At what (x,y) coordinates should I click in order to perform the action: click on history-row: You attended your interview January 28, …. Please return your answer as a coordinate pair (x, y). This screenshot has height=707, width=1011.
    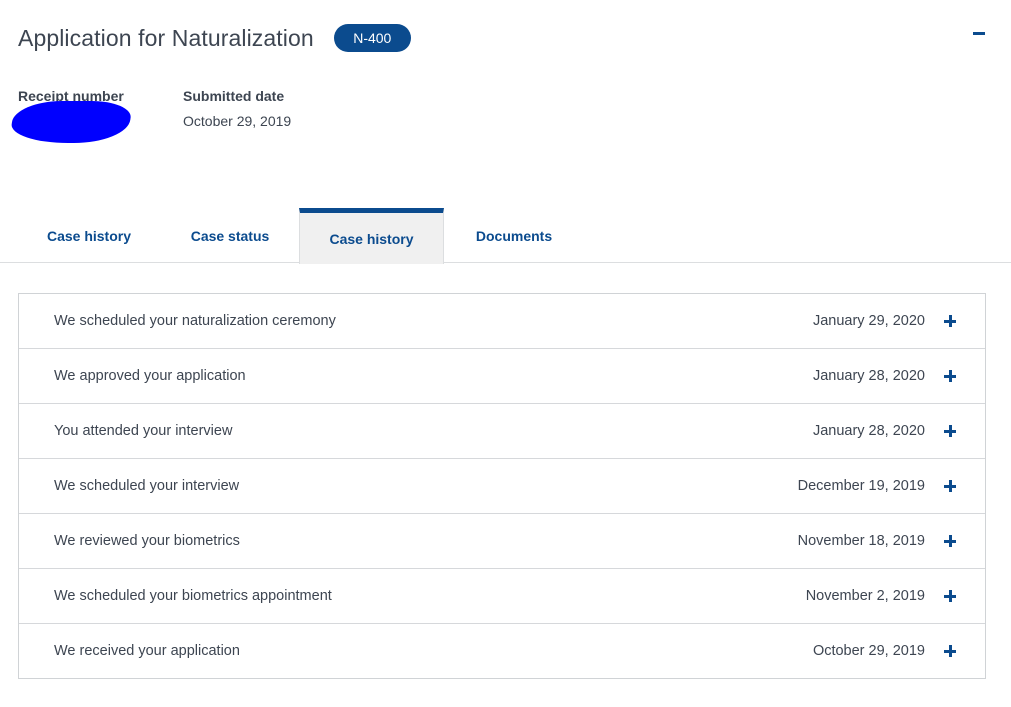
    Looking at the image, I should click on (502, 431).